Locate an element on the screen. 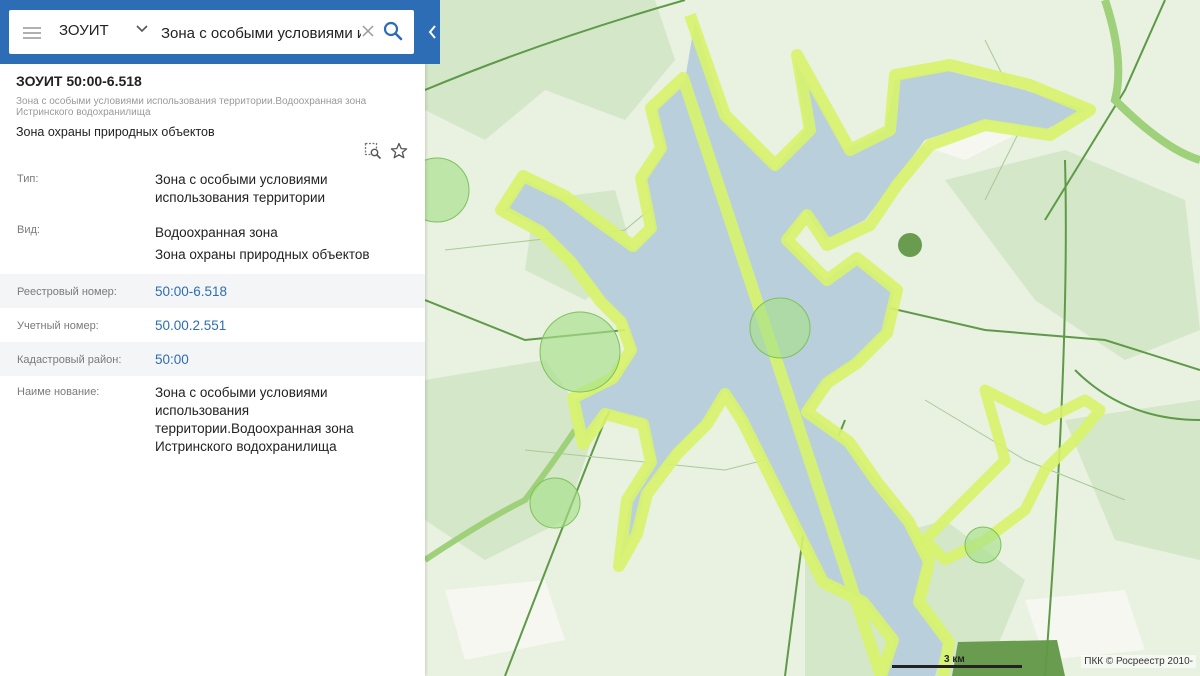  attr-row-account-number: Учетный номер: 50.00.2.551 is located at coordinates (212, 325).